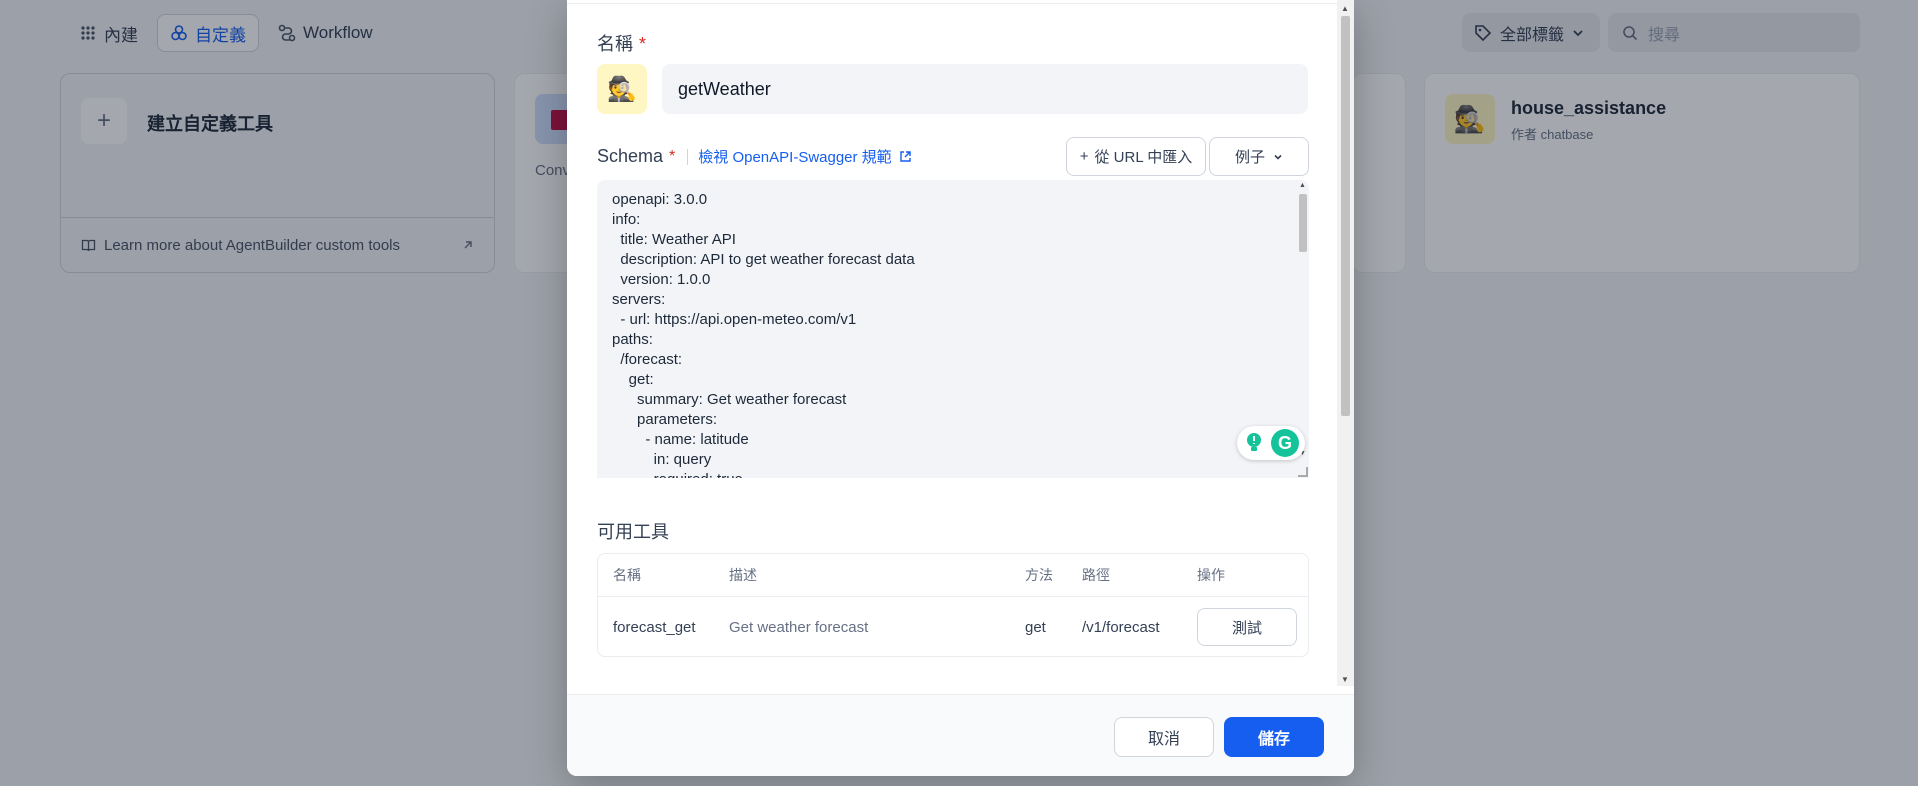  Describe the element at coordinates (1285, 443) in the screenshot. I see `grammarly-logo-icon: G` at that location.